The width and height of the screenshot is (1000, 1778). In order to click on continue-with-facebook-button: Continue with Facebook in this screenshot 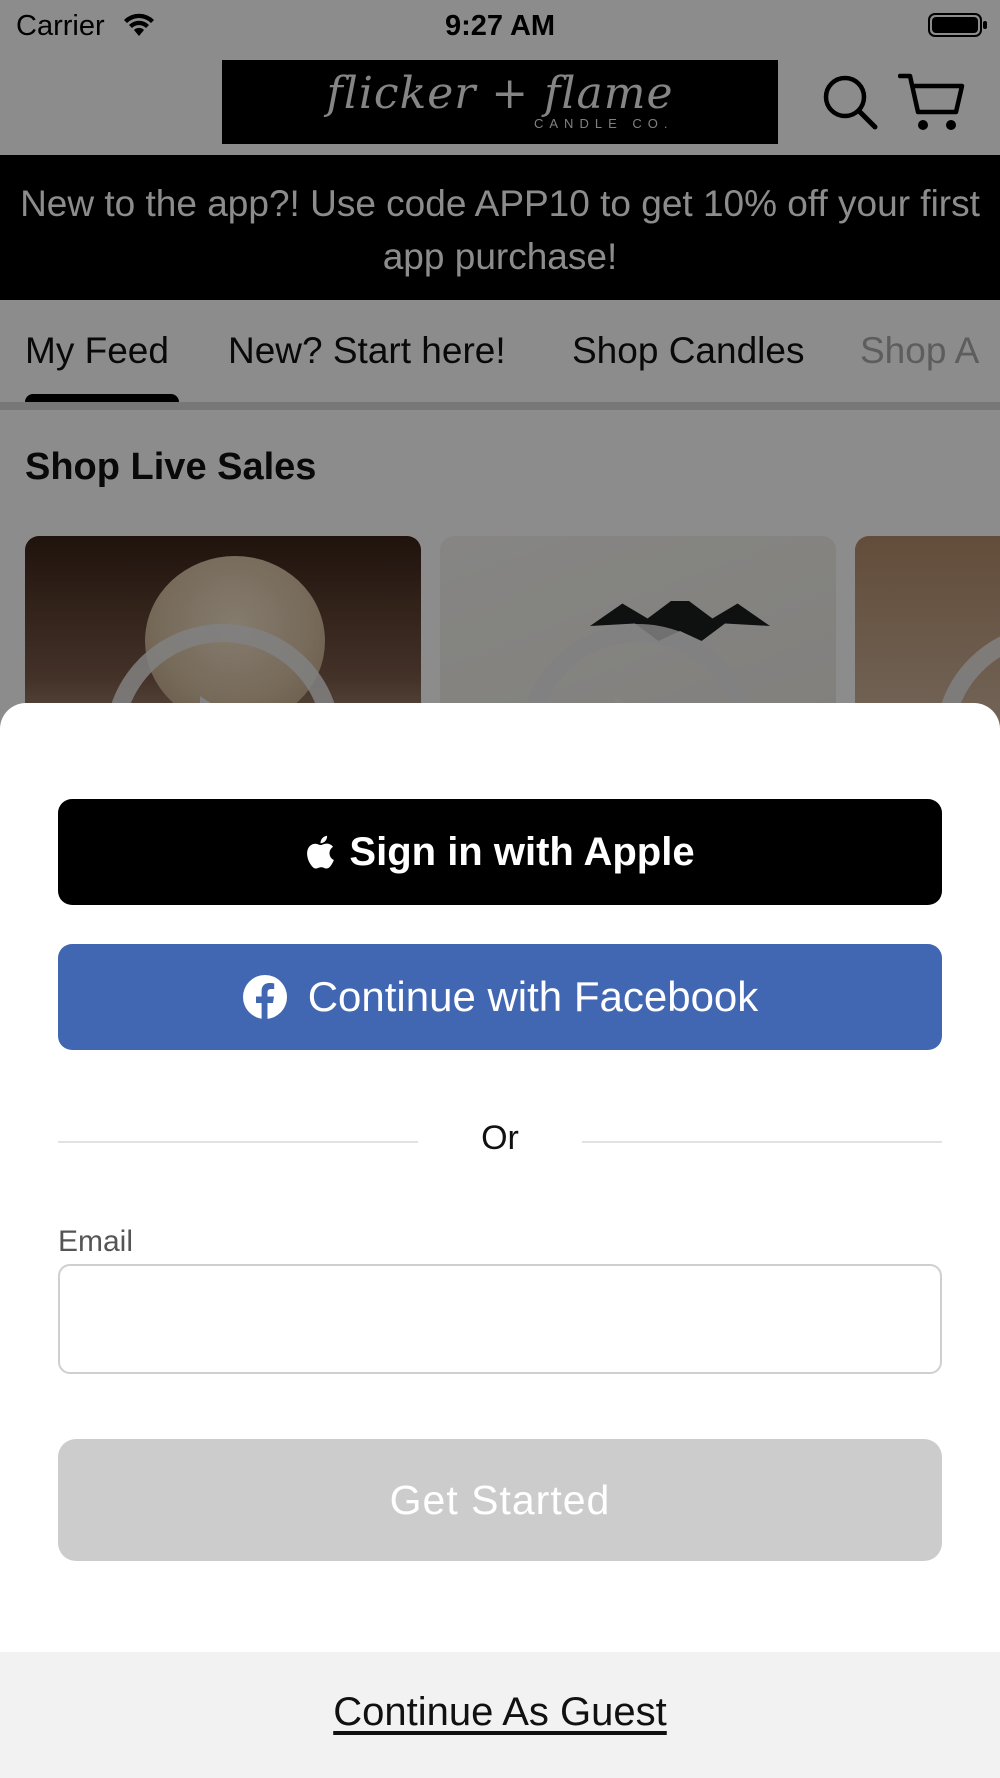, I will do `click(500, 997)`.